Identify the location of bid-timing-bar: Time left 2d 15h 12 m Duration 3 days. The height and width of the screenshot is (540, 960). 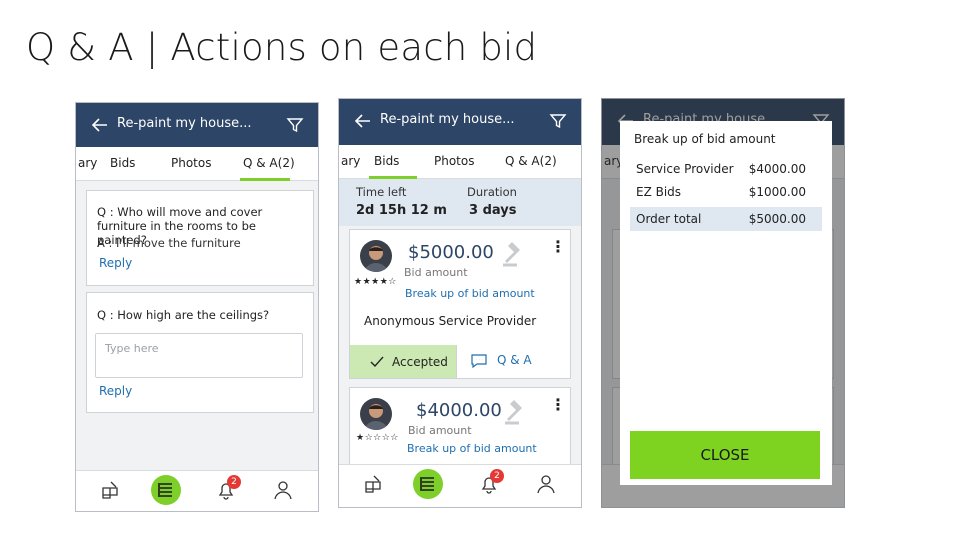
(460, 202).